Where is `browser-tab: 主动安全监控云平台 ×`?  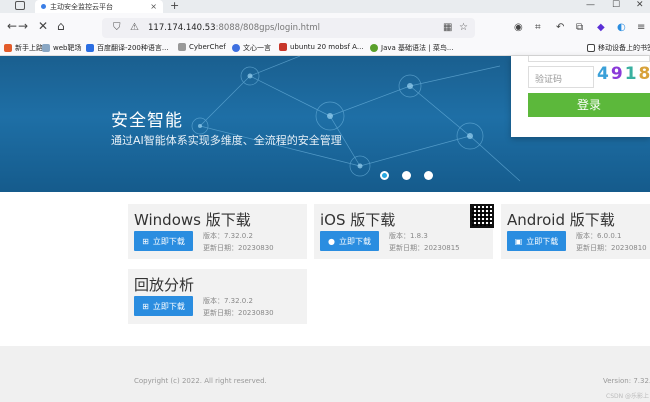
browser-tab: 主动安全监控云平台 × is located at coordinates (99, 6).